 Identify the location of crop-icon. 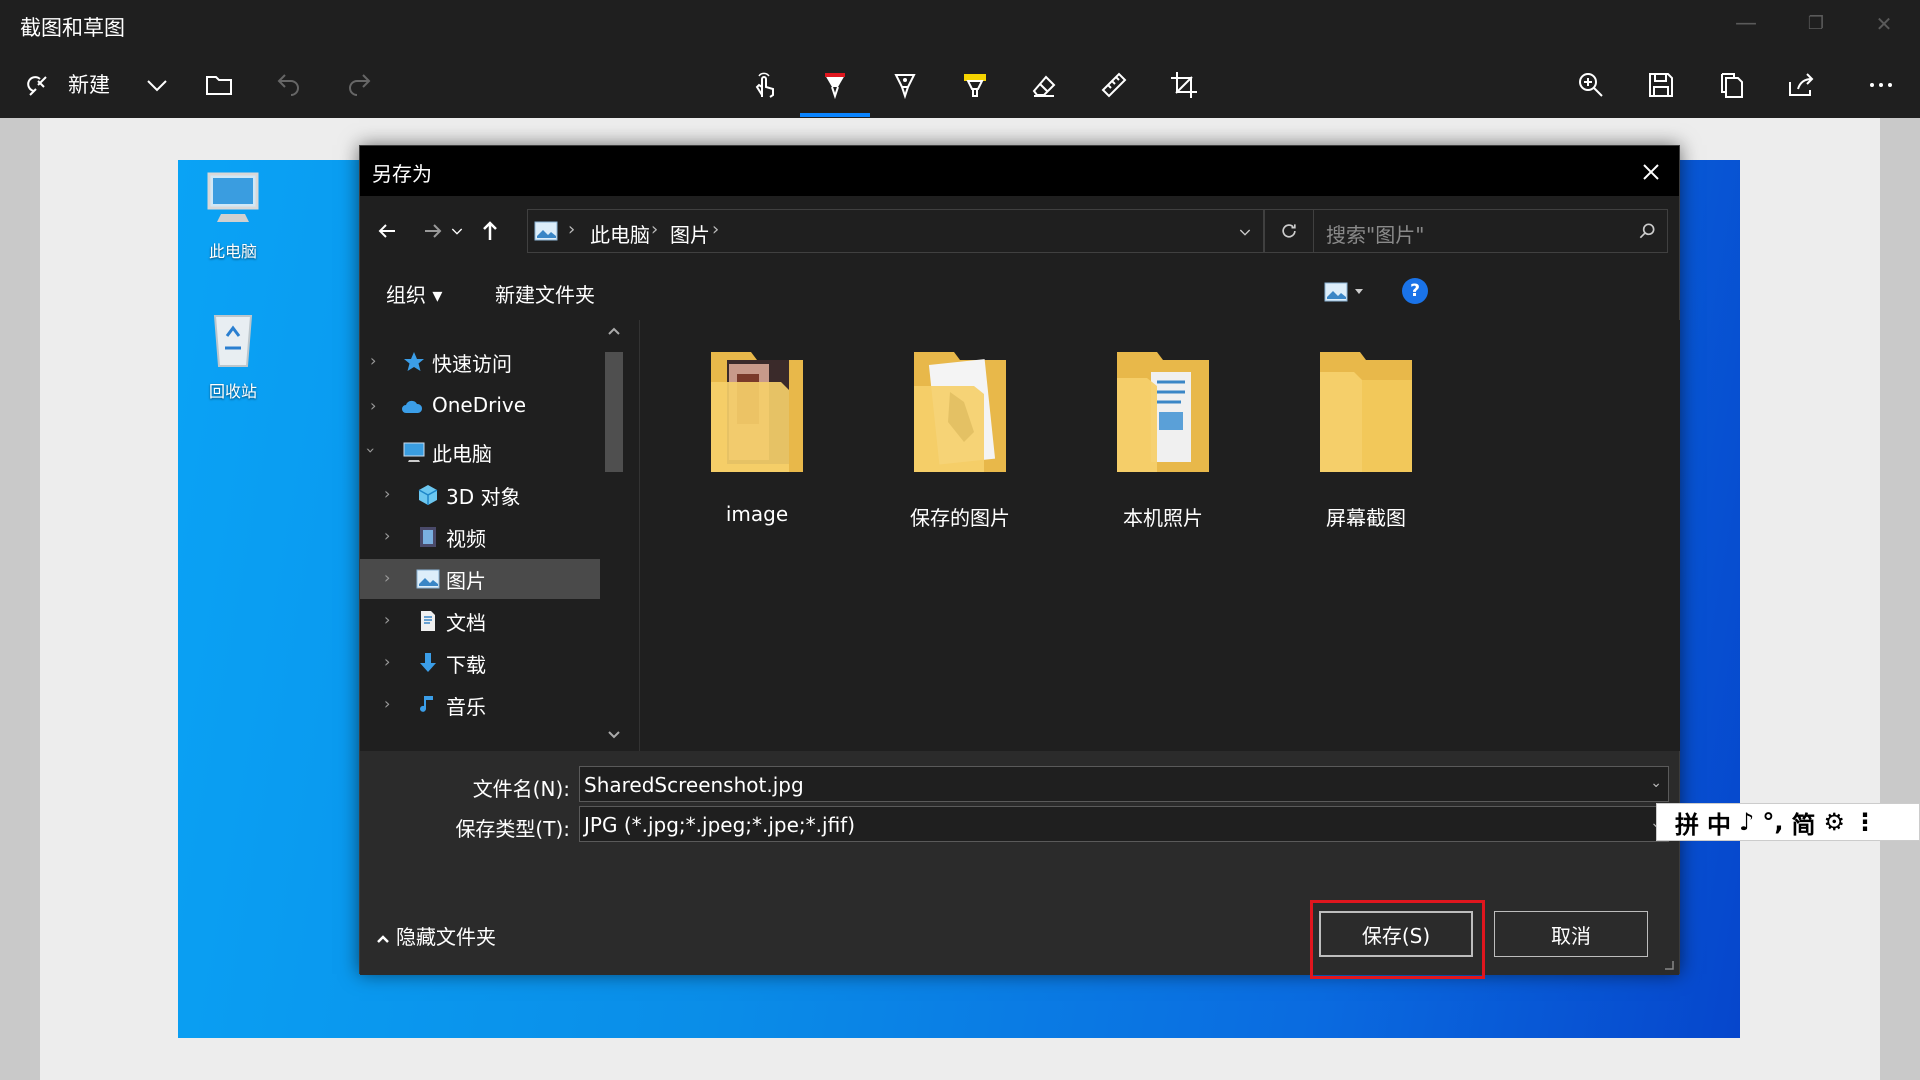
(1184, 85).